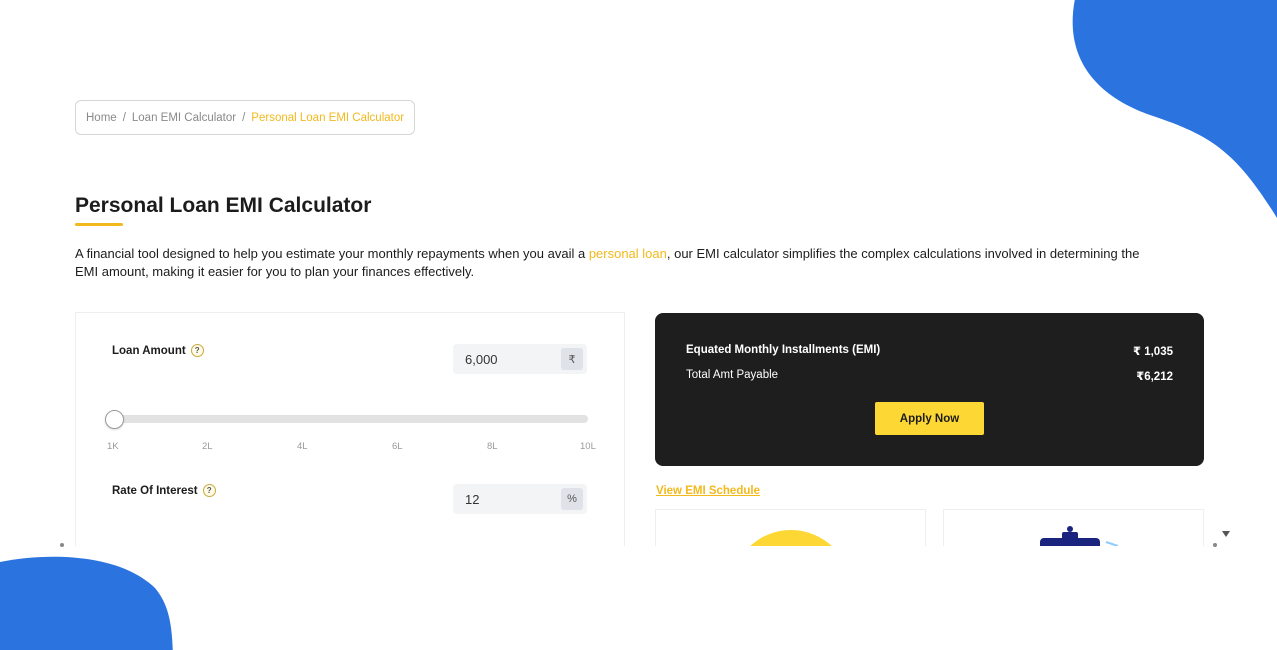 The image size is (1277, 650). I want to click on total-payable-label: Total Amt Payable, so click(732, 375).